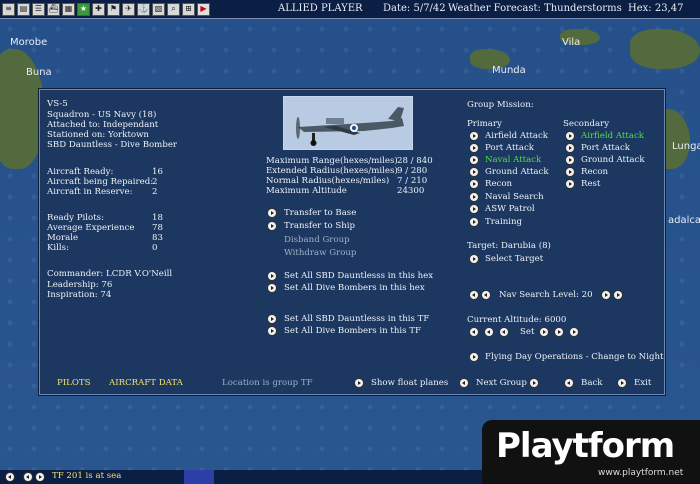  Describe the element at coordinates (559, 332) in the screenshot. I see `altitude-increase` at that location.